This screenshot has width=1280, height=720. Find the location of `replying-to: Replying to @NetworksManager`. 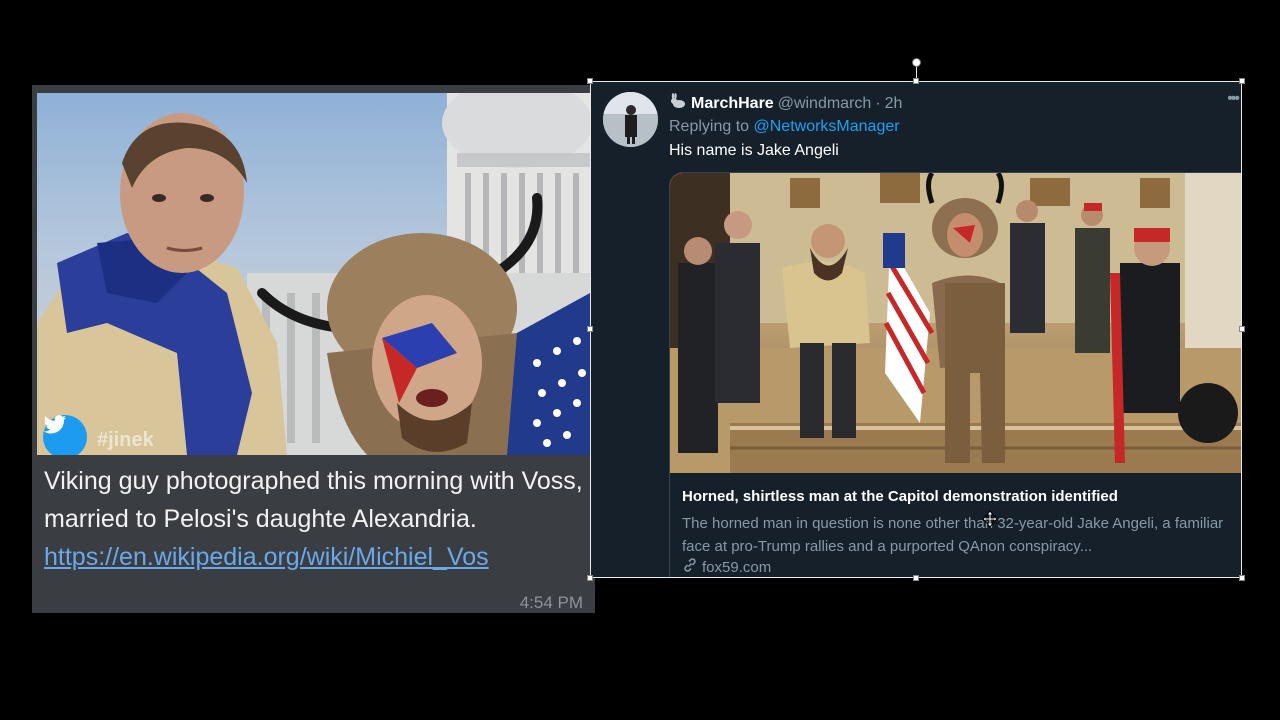

replying-to: Replying to @NetworksManager is located at coordinates (784, 127).